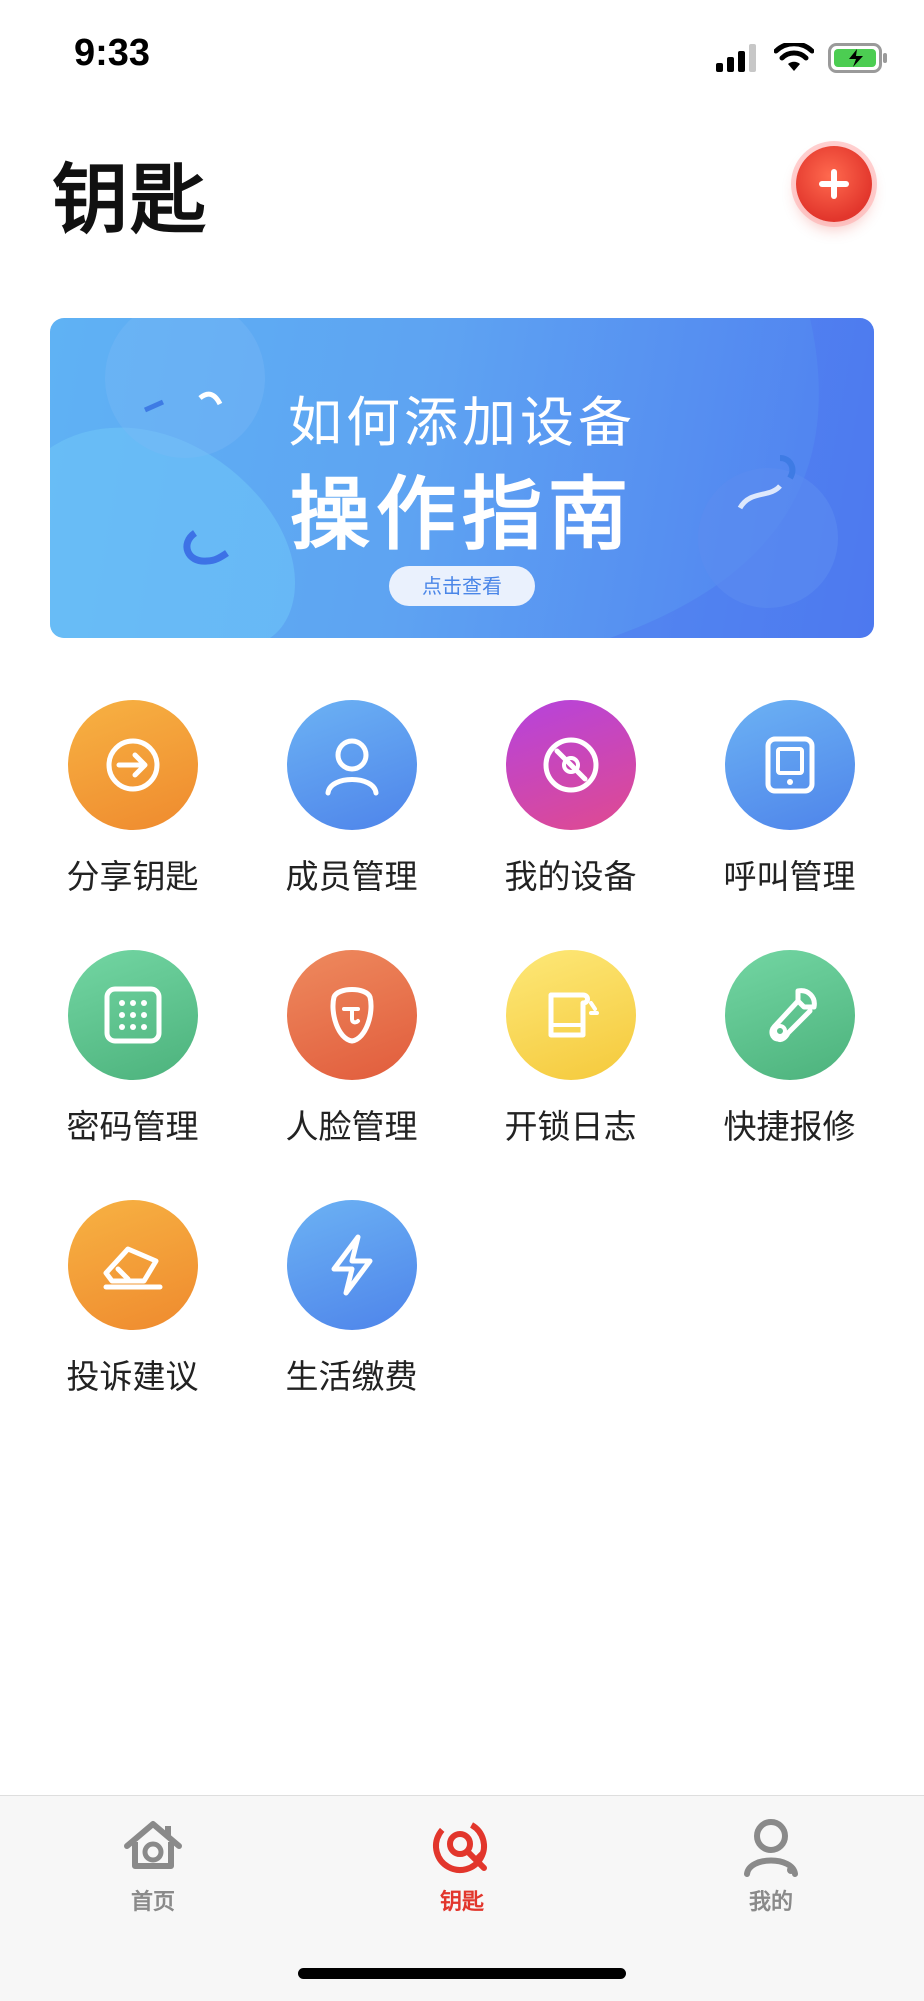 The image size is (924, 2001). I want to click on banner-subtitle: 如何添加设备, so click(462, 422).